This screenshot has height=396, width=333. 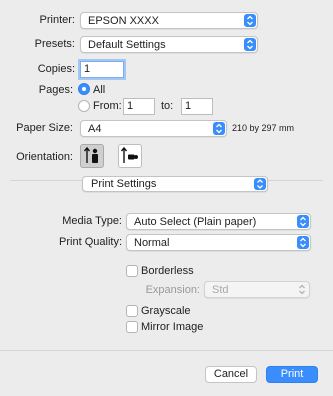 What do you see at coordinates (175, 184) in the screenshot?
I see `section-popup: Print Settings` at bounding box center [175, 184].